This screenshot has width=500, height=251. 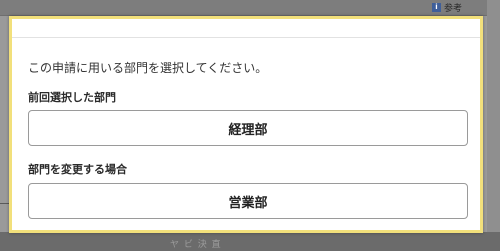 What do you see at coordinates (248, 201) in the screenshot?
I see `change-department-button: 営業部` at bounding box center [248, 201].